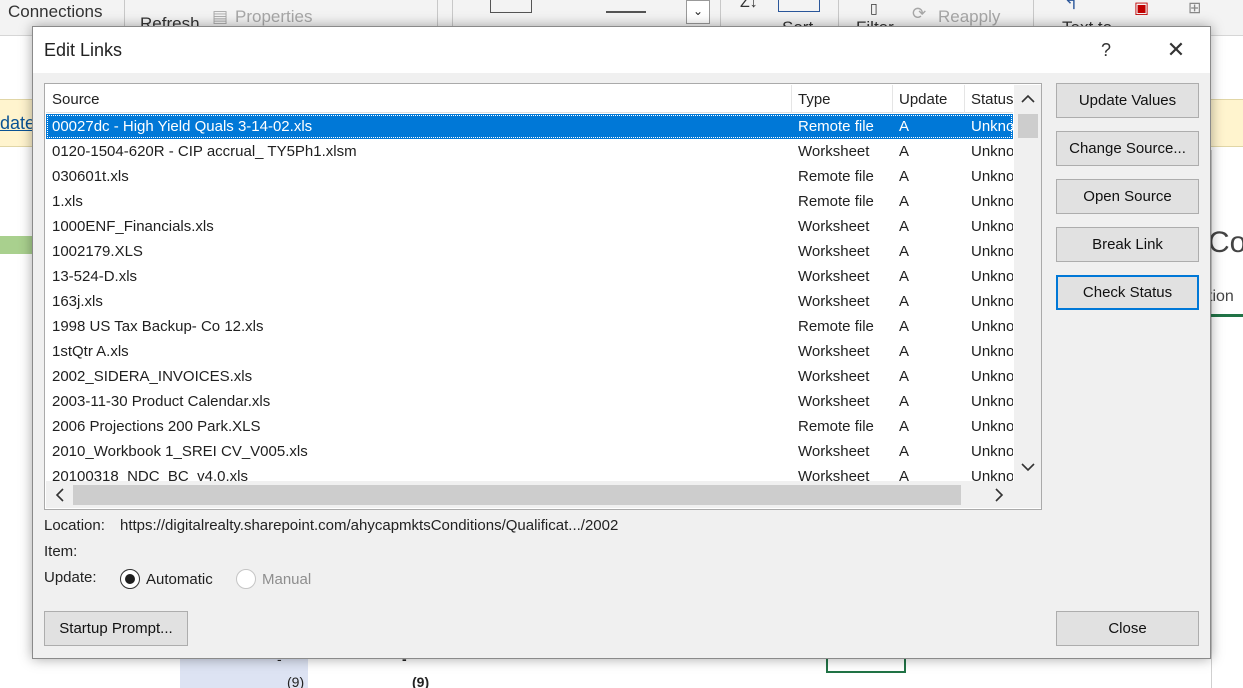 The image size is (1243, 688). I want to click on link-source-cell: 2003-11-30 Product Calendar.xls, so click(161, 401).